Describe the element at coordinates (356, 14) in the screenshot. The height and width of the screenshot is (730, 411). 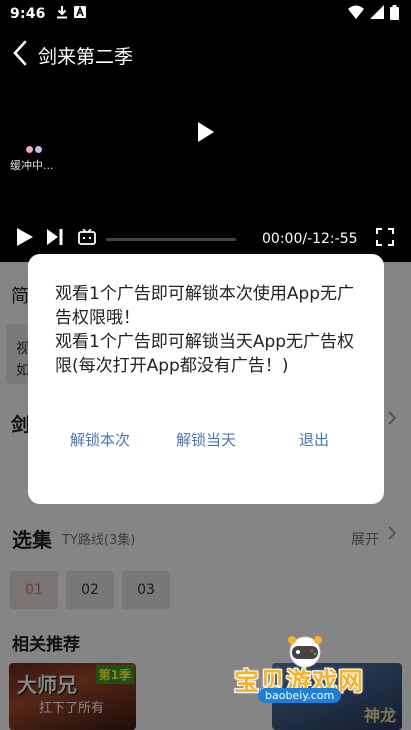
I see `wifi-icon` at that location.